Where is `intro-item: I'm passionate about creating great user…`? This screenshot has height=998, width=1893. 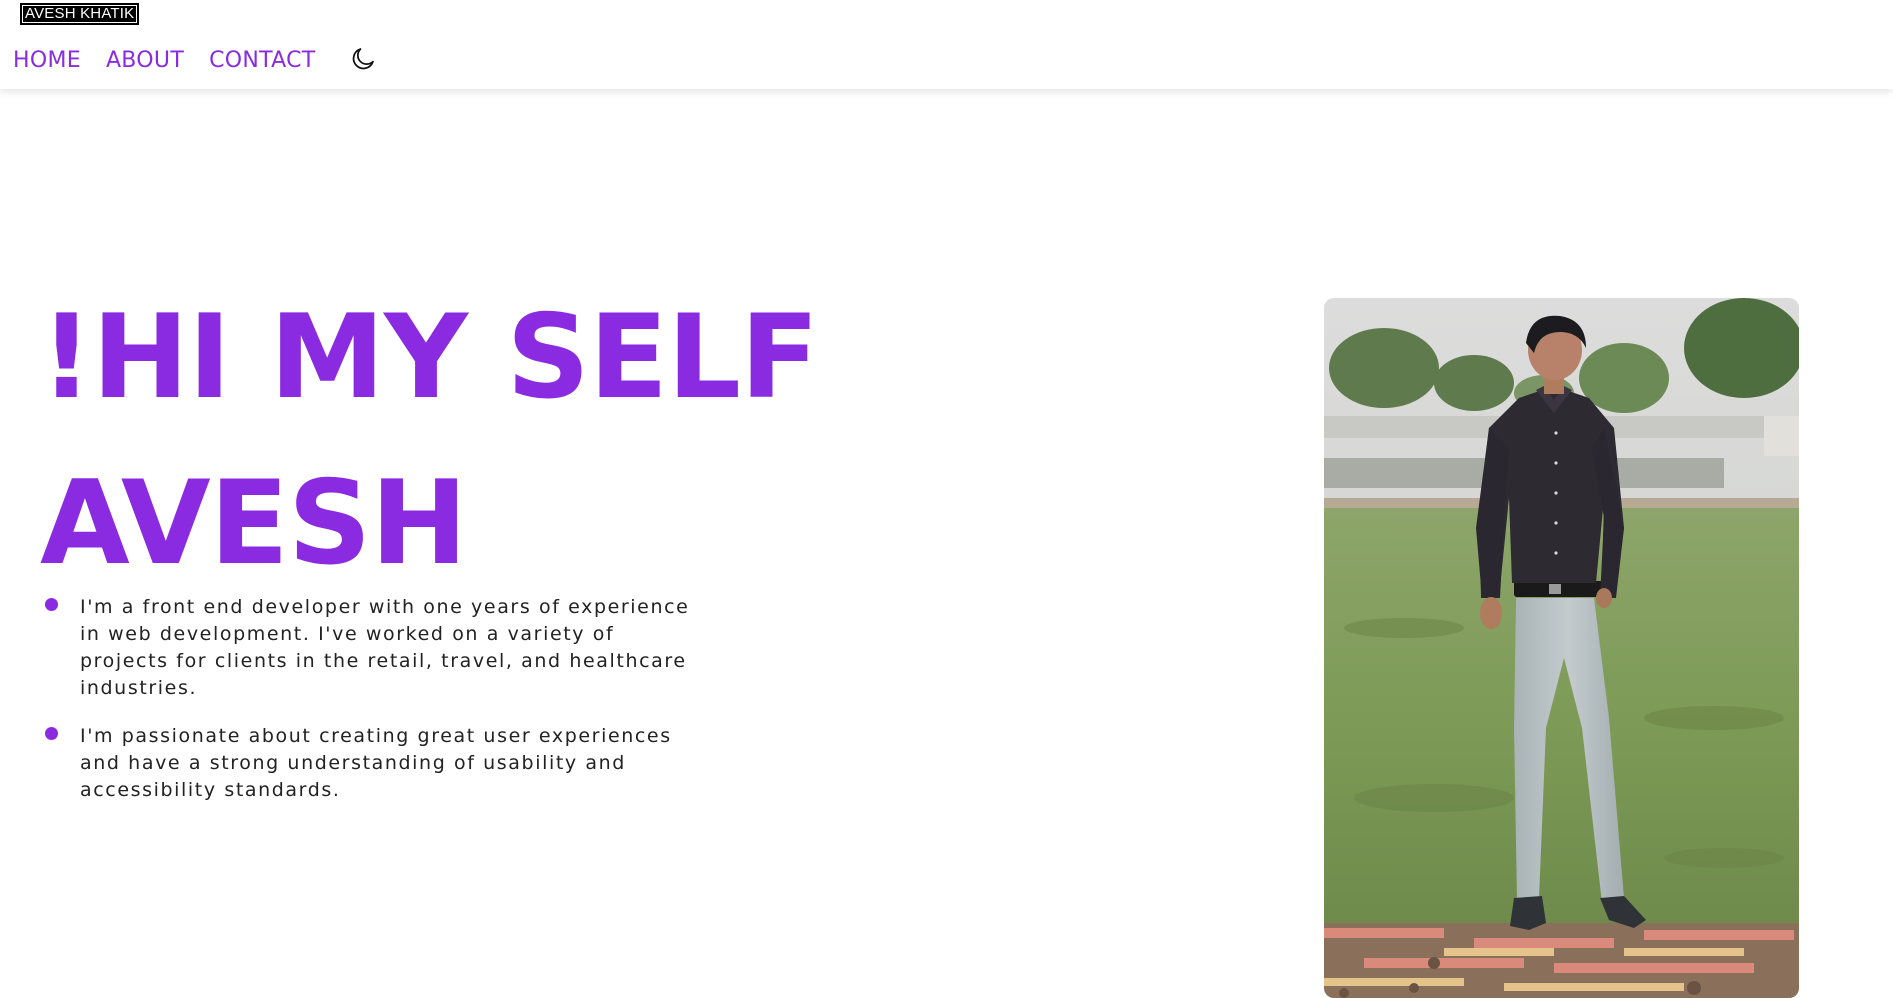
intro-item: I'm passionate about creating great user… is located at coordinates (366, 763).